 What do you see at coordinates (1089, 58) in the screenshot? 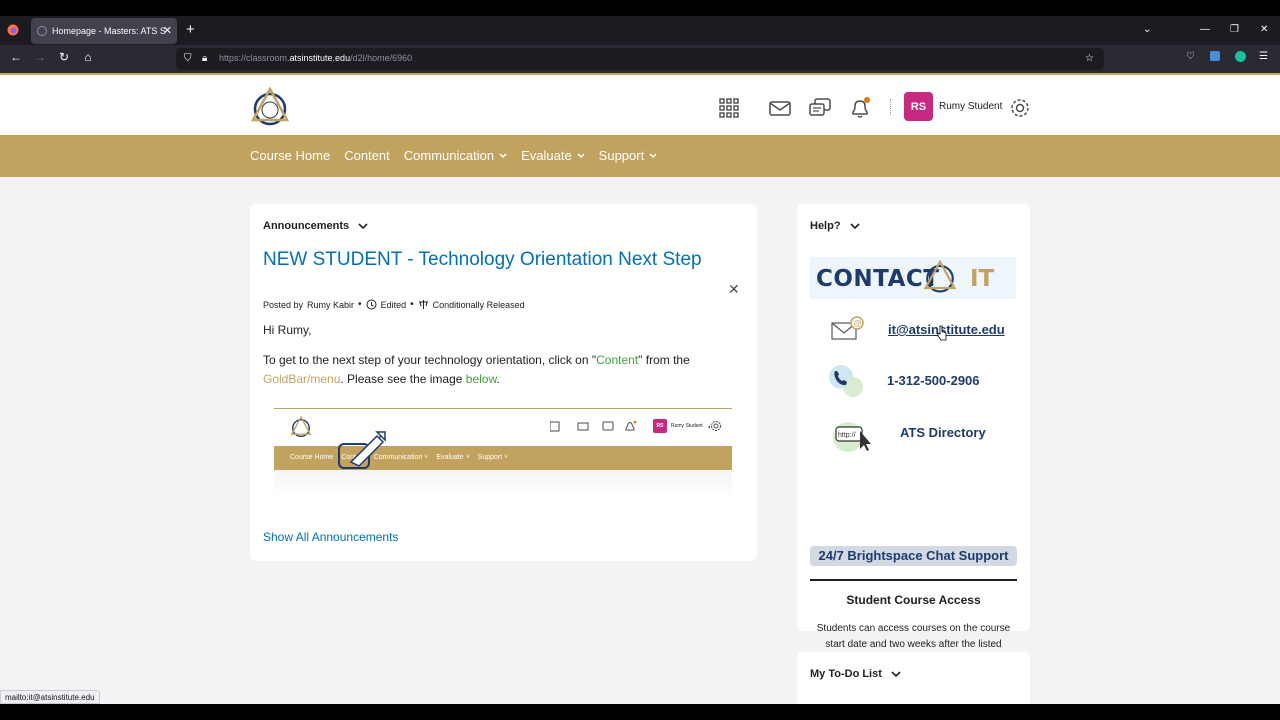
I see `bookmark-star-icon: ☆` at bounding box center [1089, 58].